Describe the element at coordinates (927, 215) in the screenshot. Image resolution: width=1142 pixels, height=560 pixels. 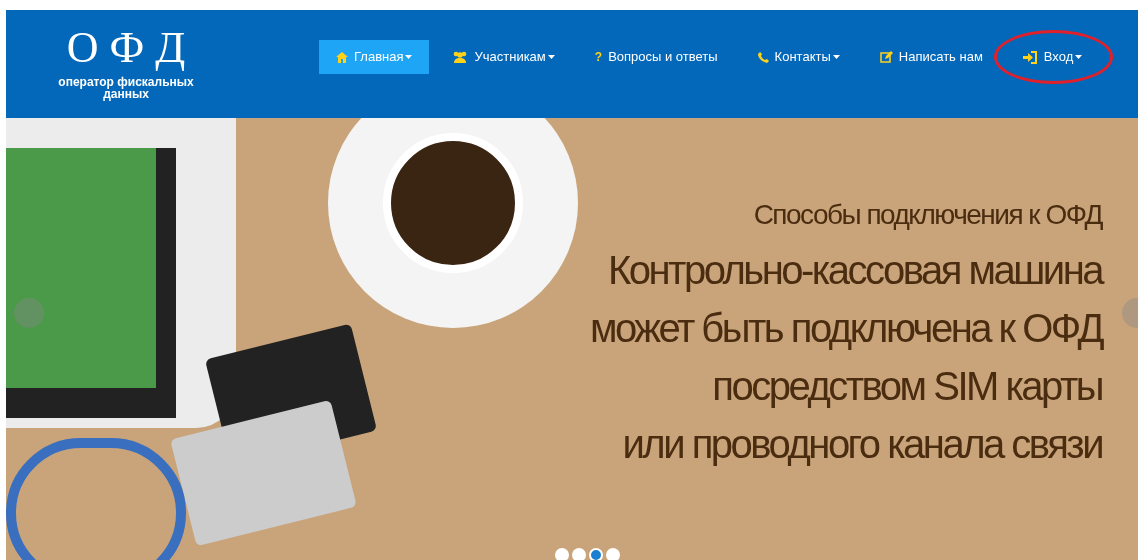
I see `slide-caption-line: Способы подключения к ОФД` at that location.